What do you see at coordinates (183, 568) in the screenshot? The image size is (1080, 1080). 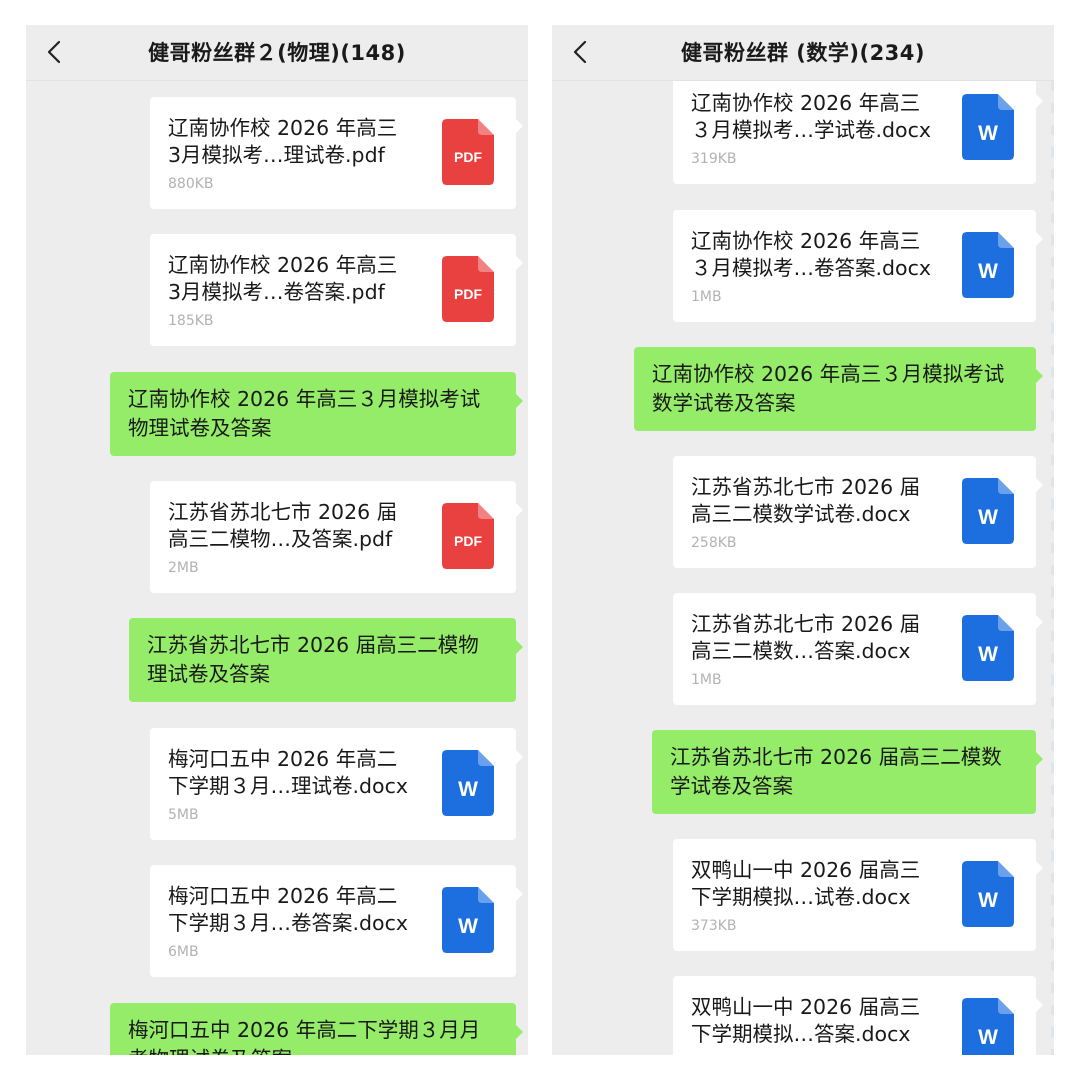 I see `file-size: 2MB` at bounding box center [183, 568].